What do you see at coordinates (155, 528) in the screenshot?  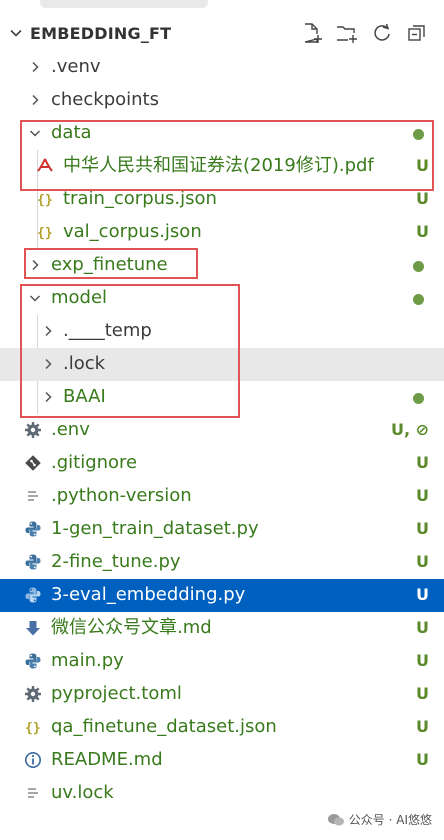 I see `tree-item-label: 1-gen_train_dataset.py` at bounding box center [155, 528].